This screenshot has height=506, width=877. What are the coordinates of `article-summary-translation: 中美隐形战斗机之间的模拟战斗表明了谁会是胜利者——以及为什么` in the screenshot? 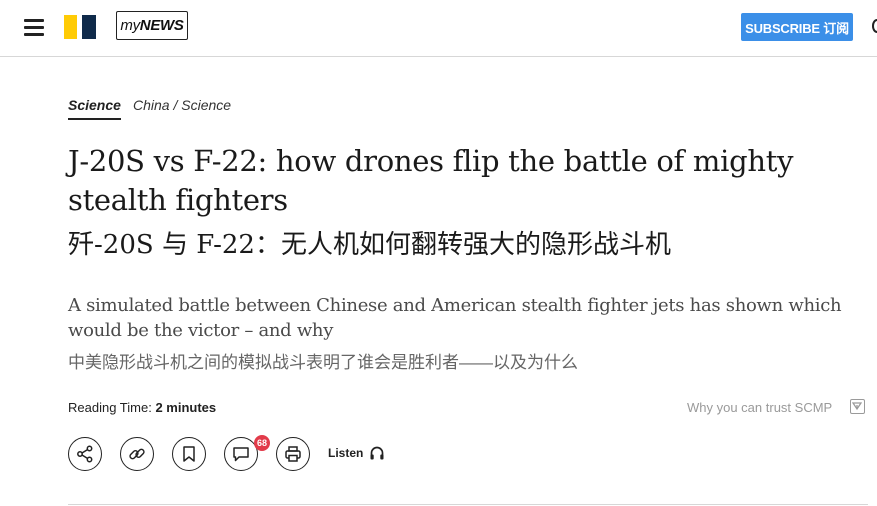 It's located at (323, 362).